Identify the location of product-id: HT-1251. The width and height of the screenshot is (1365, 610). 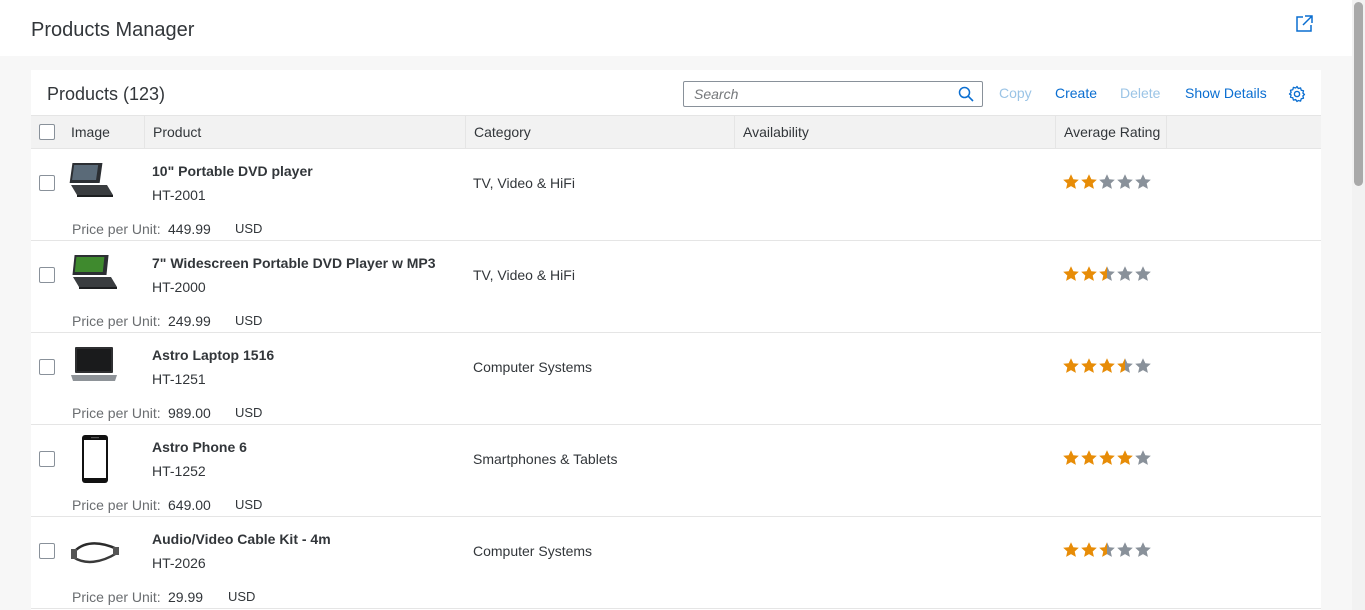
(179, 379).